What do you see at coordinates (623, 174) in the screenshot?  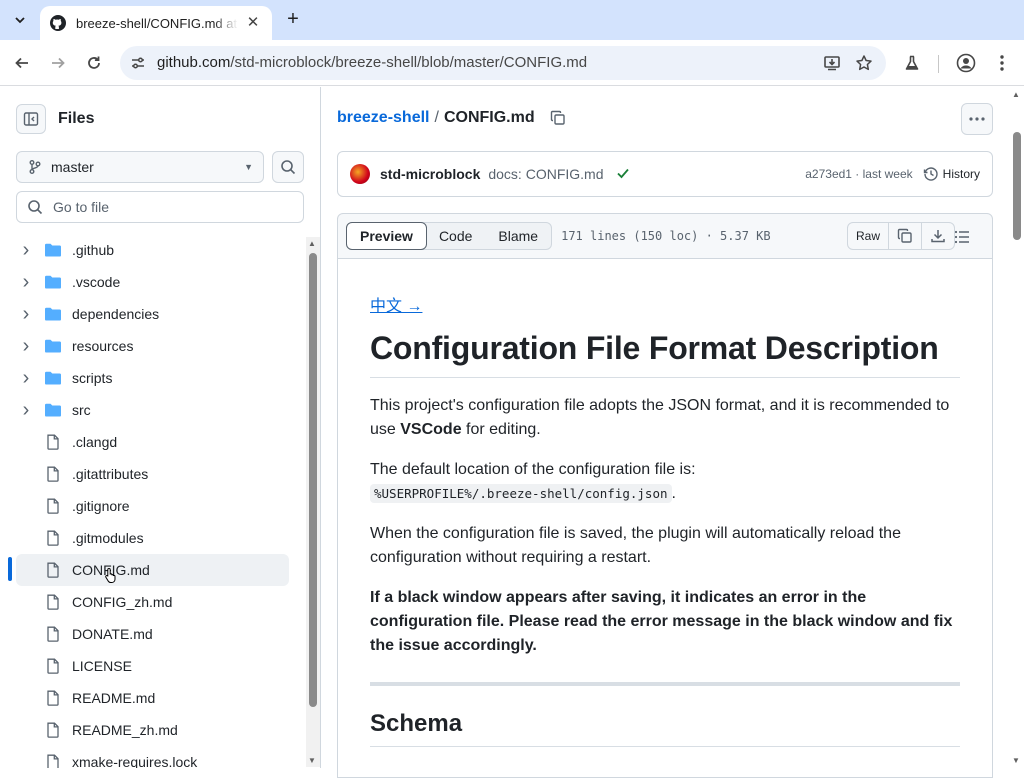 I see `check-icon` at bounding box center [623, 174].